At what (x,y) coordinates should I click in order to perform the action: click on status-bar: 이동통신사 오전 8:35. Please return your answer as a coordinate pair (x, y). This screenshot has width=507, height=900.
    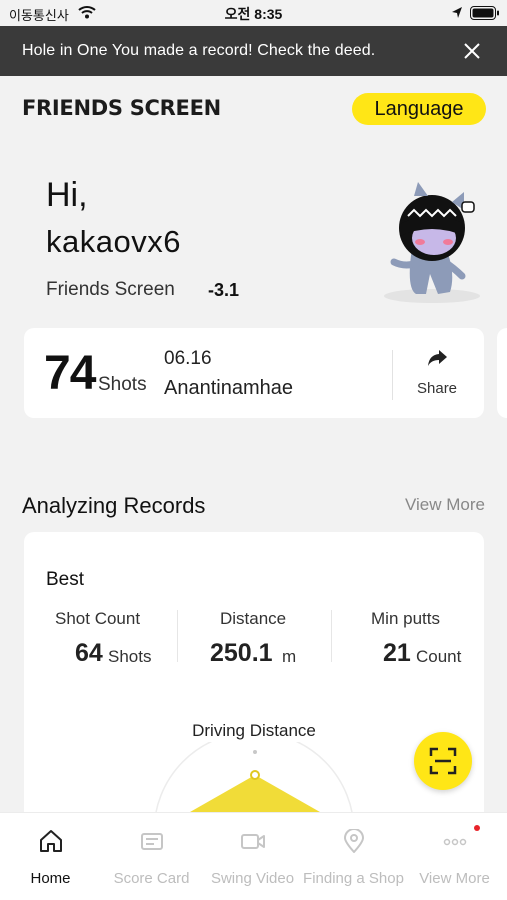
    Looking at the image, I should click on (253, 13).